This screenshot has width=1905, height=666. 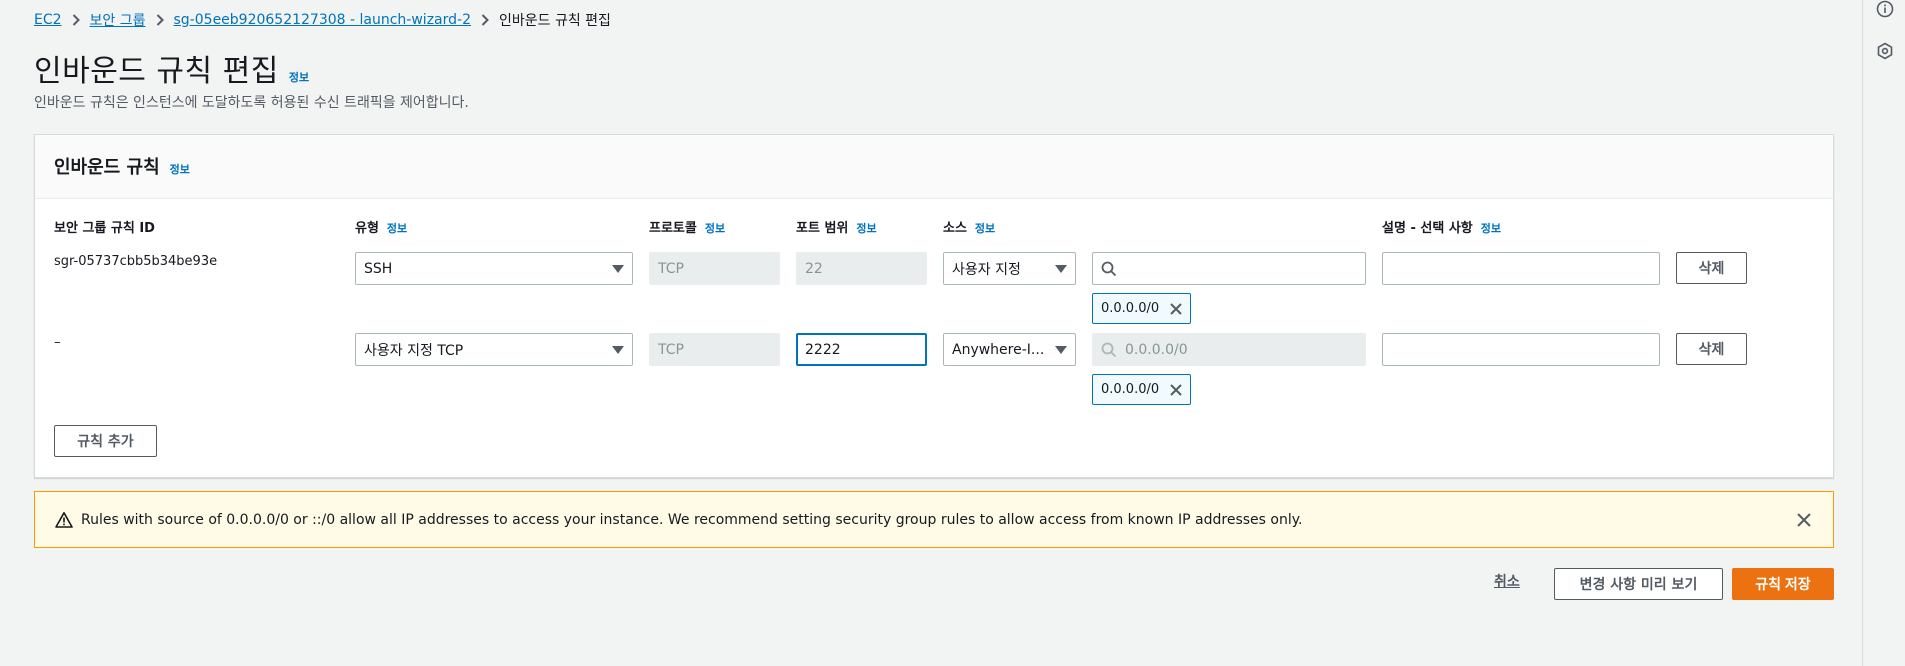 I want to click on description-info-link: 정보, so click(x=1491, y=228).